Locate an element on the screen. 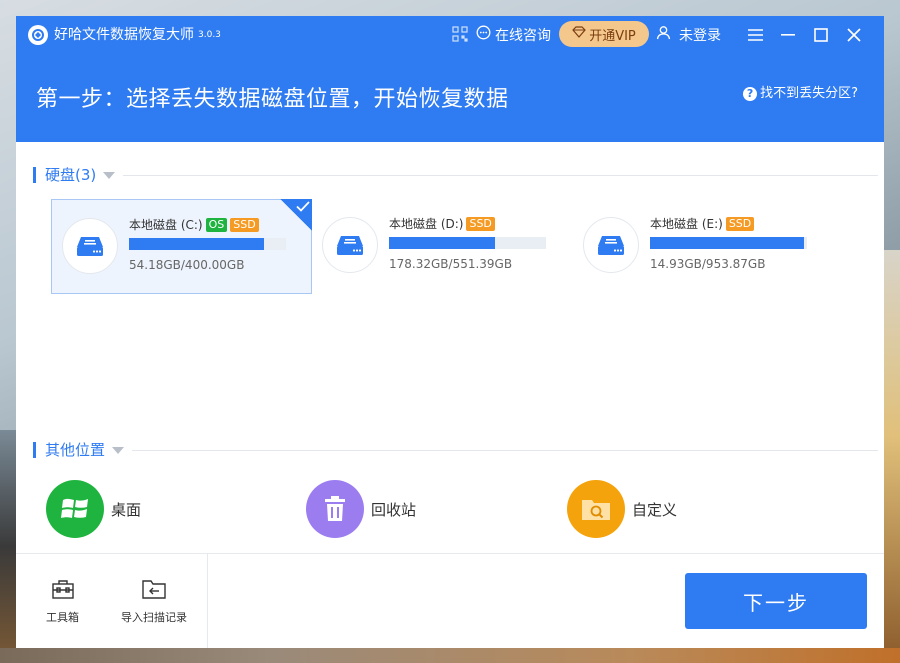 This screenshot has width=900, height=663. disks-section-title: 硬盘(3) is located at coordinates (71, 175).